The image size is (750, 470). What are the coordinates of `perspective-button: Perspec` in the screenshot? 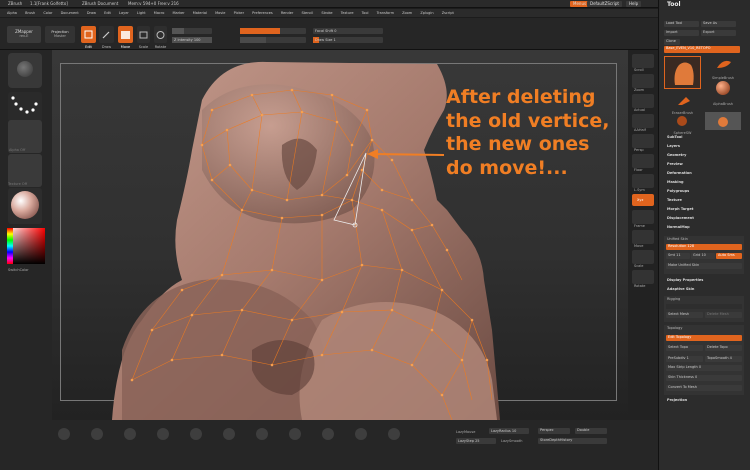 It's located at (554, 431).